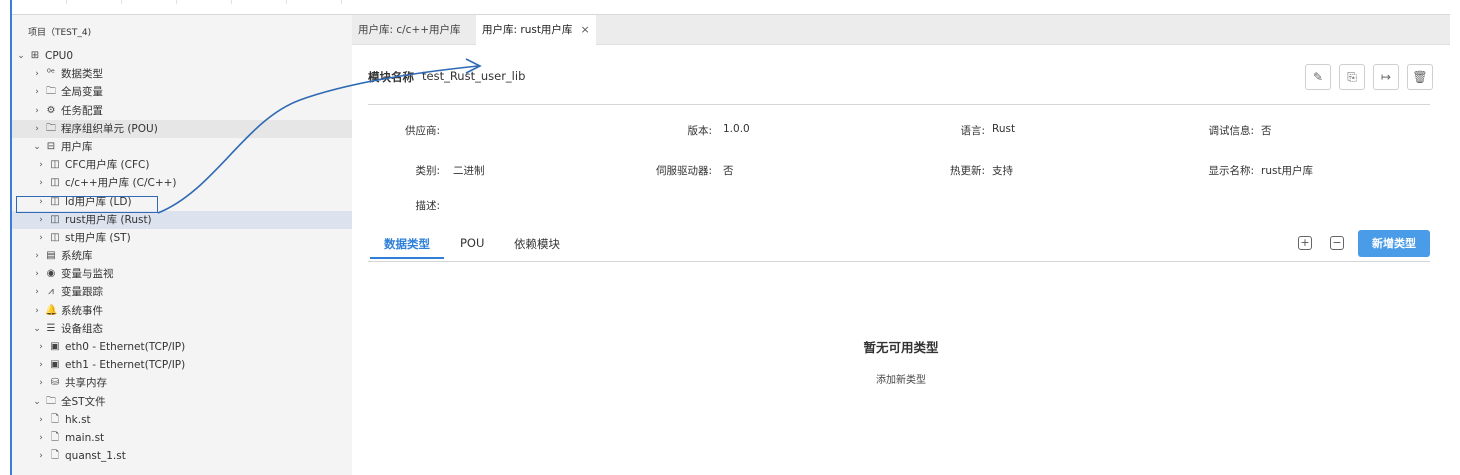 The height and width of the screenshot is (475, 1460). Describe the element at coordinates (537, 244) in the screenshot. I see `subtab-dependencies: 依赖模块` at that location.